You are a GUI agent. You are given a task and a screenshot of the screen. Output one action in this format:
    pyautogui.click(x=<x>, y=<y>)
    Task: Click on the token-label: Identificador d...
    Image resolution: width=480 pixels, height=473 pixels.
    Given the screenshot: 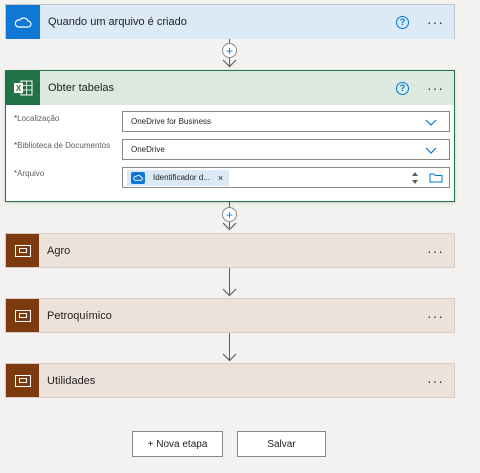 What is the action you would take?
    pyautogui.click(x=181, y=177)
    